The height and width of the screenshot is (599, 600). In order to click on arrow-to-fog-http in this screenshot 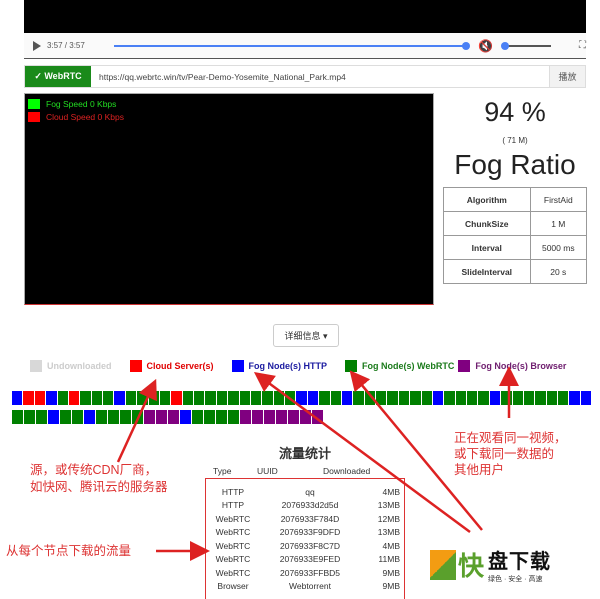, I will do `click(362, 453)`.